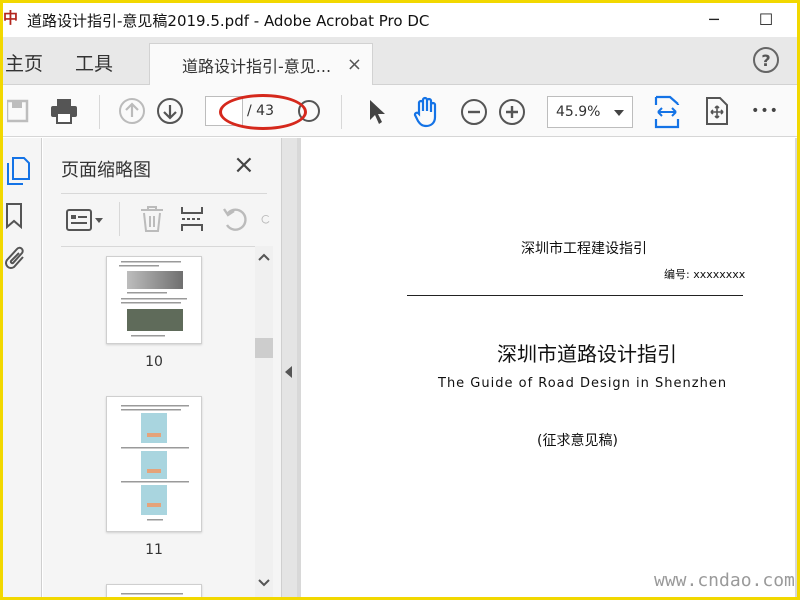  What do you see at coordinates (766, 19) in the screenshot?
I see `maximize-button: ☐` at bounding box center [766, 19].